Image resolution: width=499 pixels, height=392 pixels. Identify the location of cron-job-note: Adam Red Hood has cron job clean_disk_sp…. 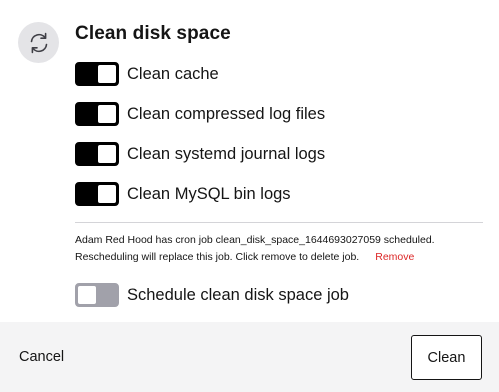
(275, 249).